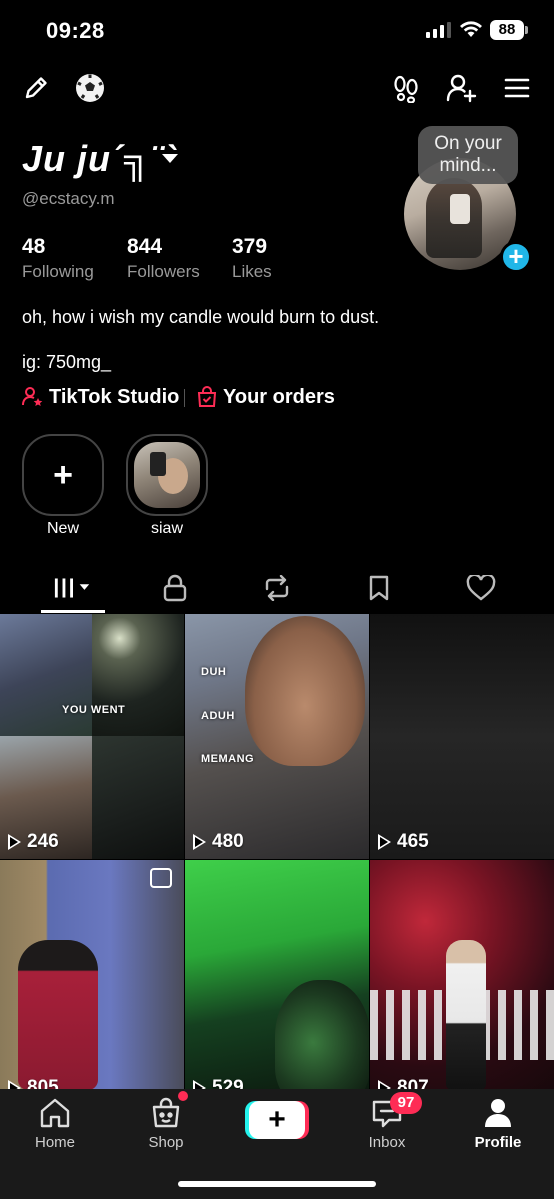 The height and width of the screenshot is (1199, 554). I want to click on video-tile: DUH ADUH MEMANG 480, so click(277, 736).